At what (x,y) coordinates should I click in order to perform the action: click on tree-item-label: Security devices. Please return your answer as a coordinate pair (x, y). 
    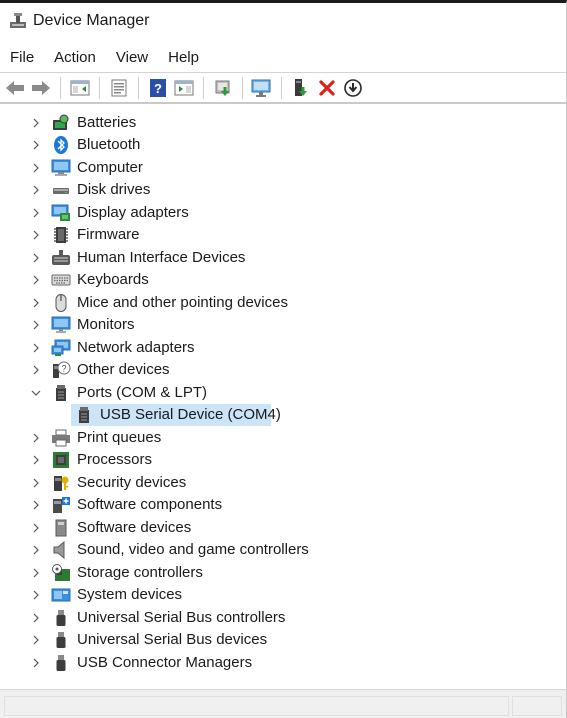
    Looking at the image, I should click on (132, 482).